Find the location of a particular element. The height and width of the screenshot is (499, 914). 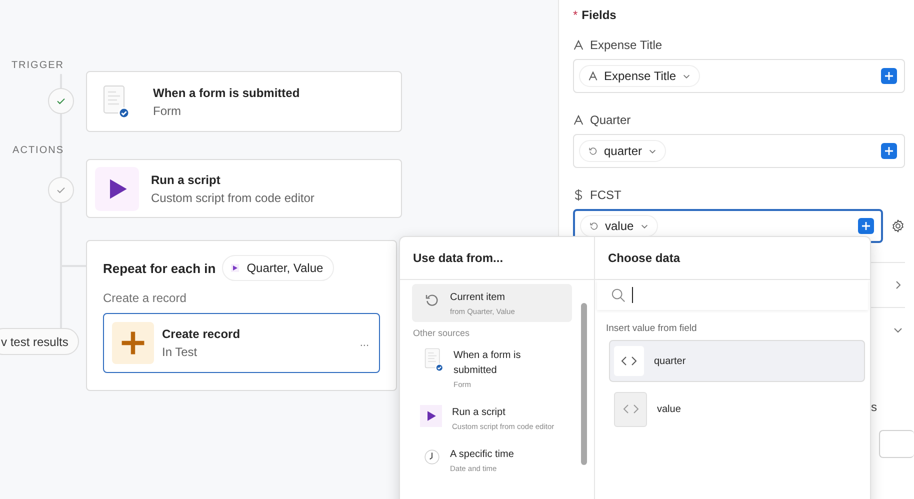

loop-subtitle: Create a record is located at coordinates (145, 298).